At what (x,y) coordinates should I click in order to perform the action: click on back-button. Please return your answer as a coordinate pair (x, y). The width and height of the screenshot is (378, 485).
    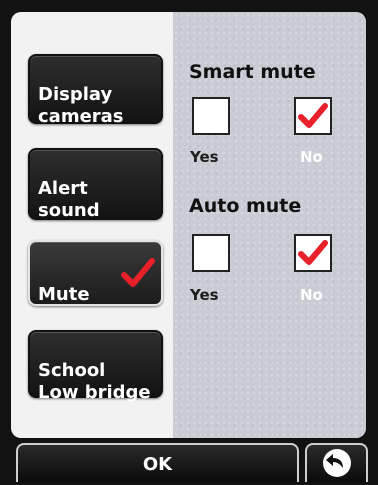
    Looking at the image, I should click on (336, 462).